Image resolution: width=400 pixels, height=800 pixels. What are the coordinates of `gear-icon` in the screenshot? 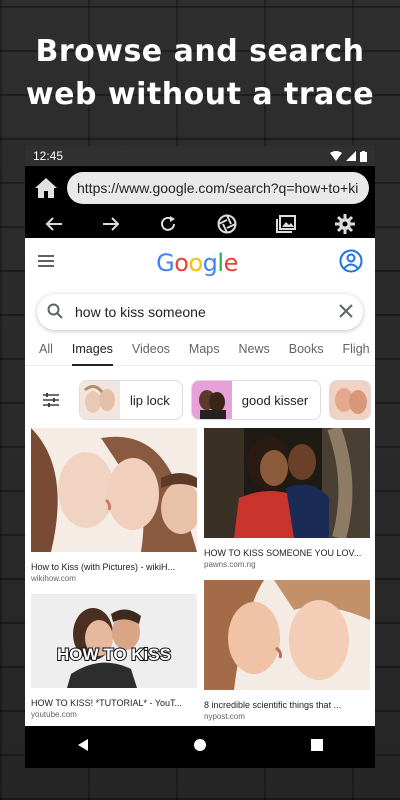 It's located at (345, 224).